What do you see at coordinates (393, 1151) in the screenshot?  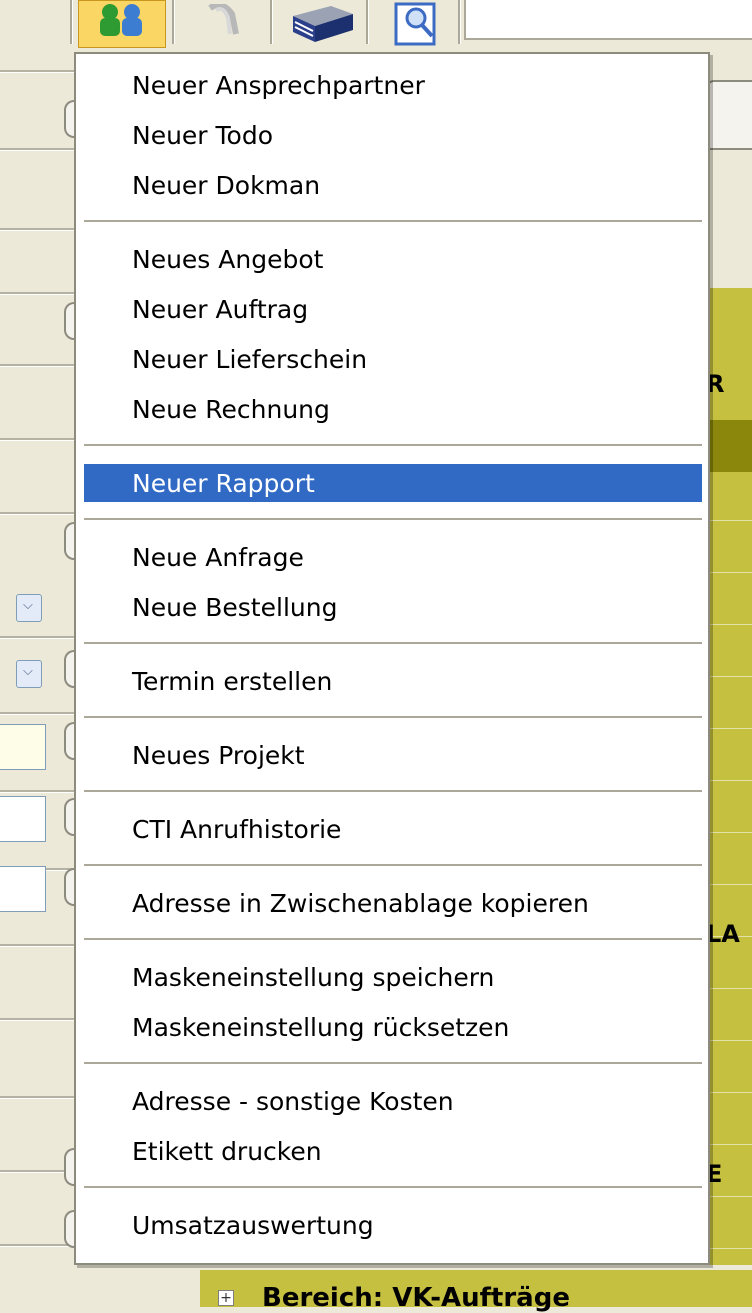 I see `menu-item: Etikett drucken` at bounding box center [393, 1151].